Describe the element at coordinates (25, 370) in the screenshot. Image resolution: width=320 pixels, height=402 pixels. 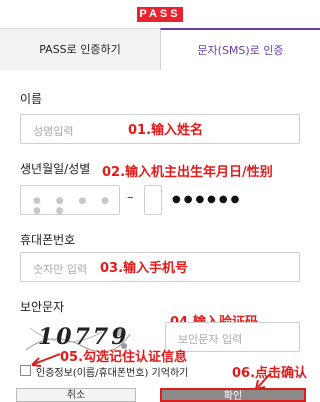
I see `remember-checkbox` at that location.